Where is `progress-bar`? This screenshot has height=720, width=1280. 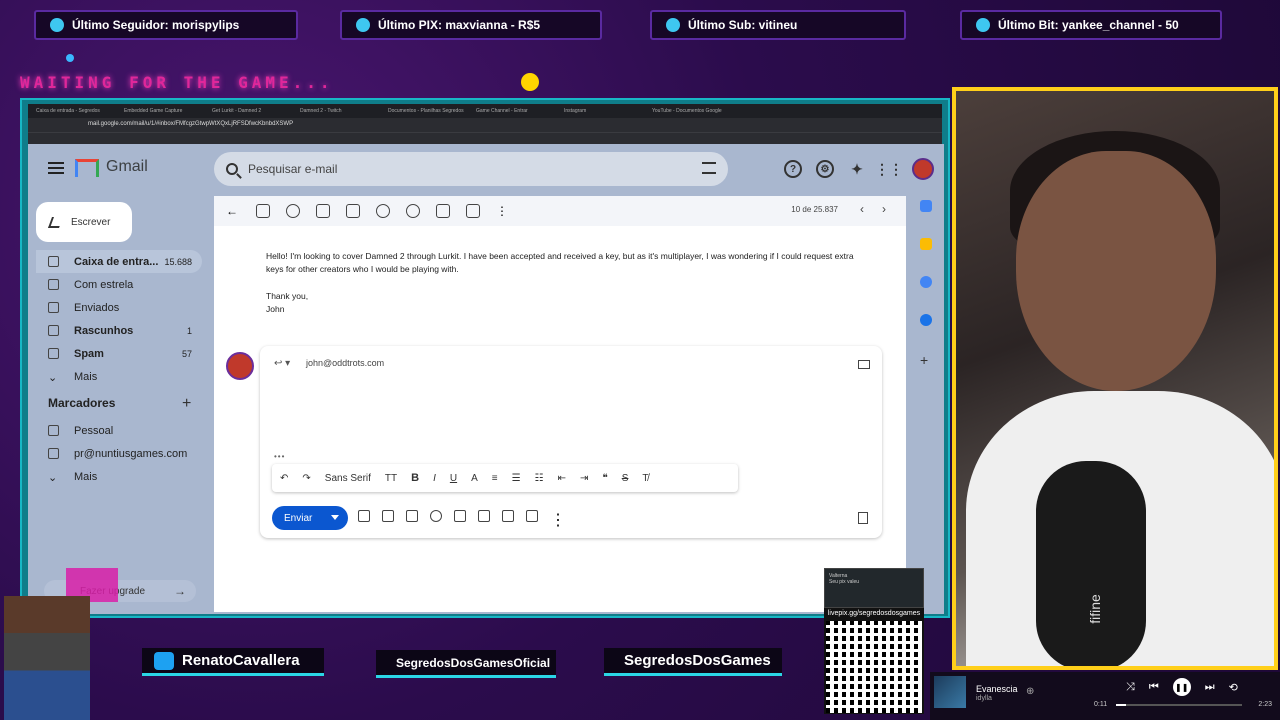 progress-bar is located at coordinates (1179, 705).